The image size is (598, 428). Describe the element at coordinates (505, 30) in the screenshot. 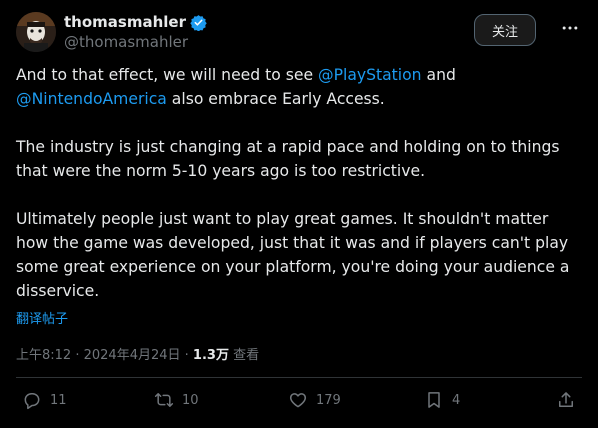

I see `follow-button: 关注` at that location.